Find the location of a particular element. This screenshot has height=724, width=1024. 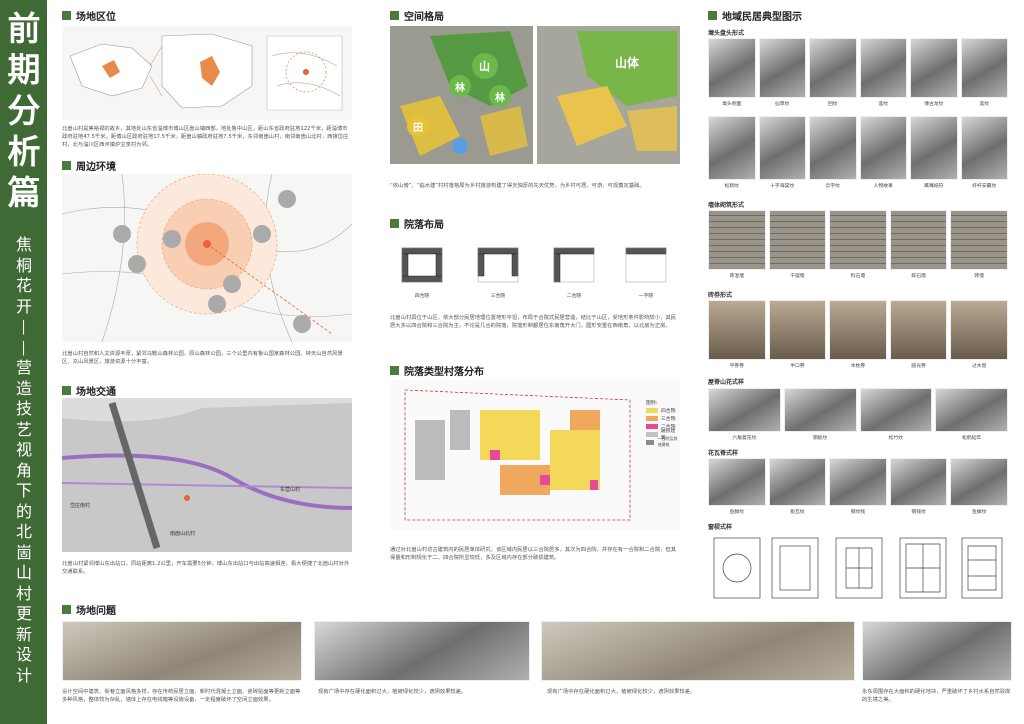

subtitle-char: 艺 is located at coordinates (23, 429).